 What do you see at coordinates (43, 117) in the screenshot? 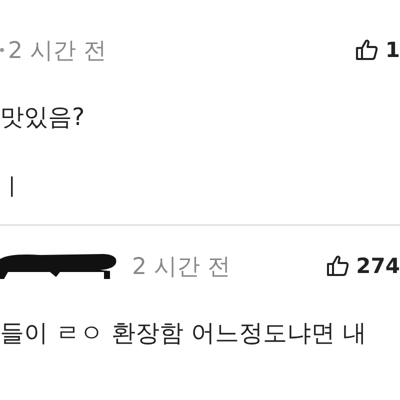
I see `comment-text: 맛있음?` at bounding box center [43, 117].